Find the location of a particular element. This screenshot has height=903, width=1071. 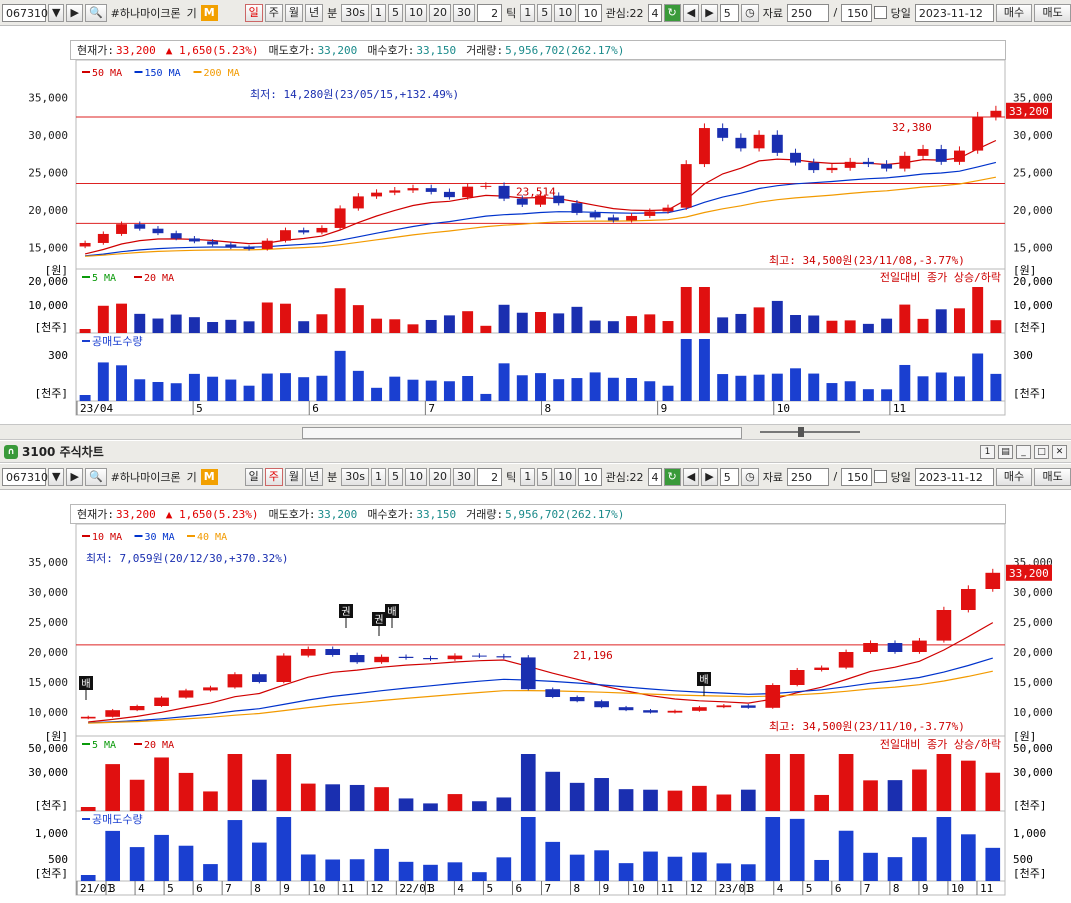

event-marker-label: 배 is located at coordinates (703, 680).